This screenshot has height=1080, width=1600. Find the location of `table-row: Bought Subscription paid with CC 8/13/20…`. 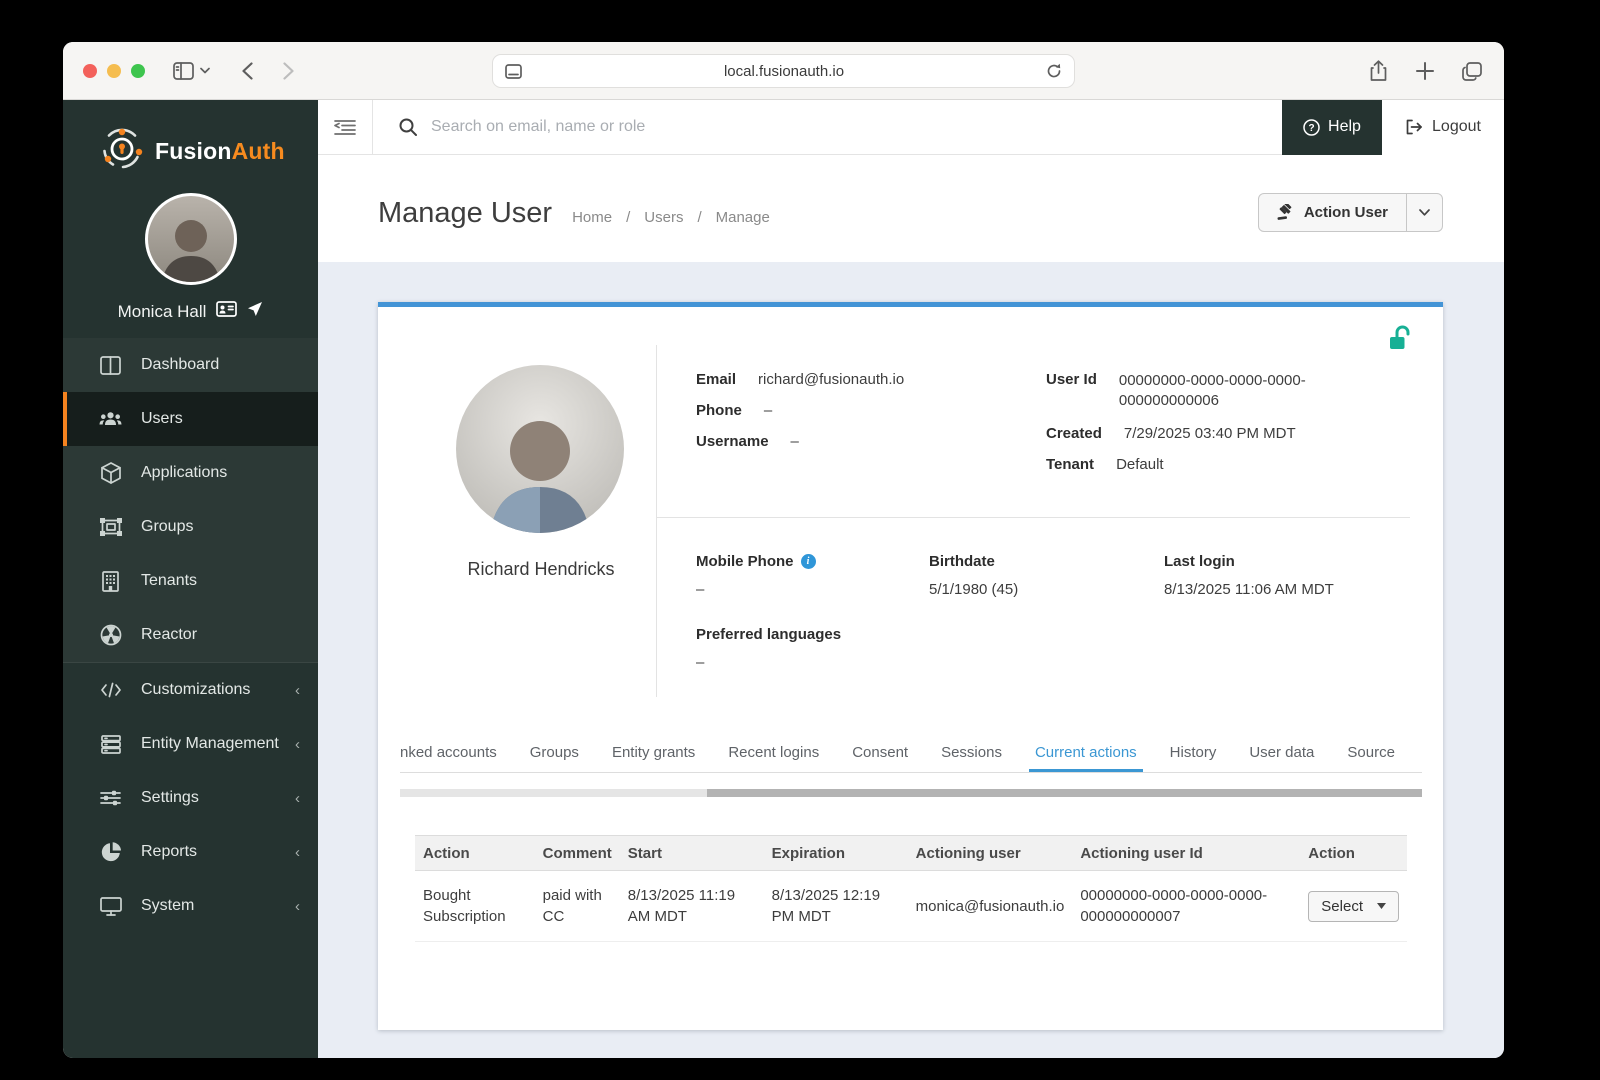

table-row: Bought Subscription paid with CC 8/13/20… is located at coordinates (911, 906).